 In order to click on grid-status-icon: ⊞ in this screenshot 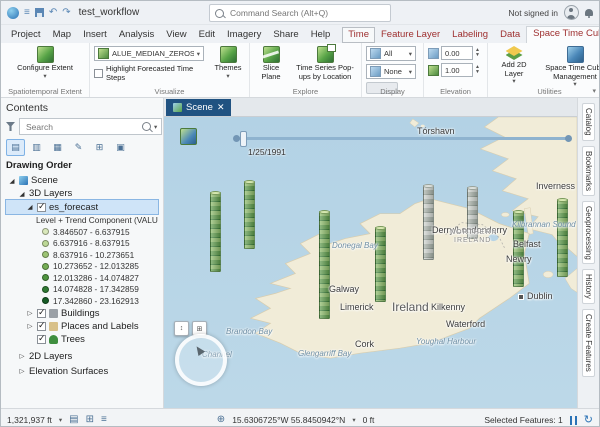, I will do `click(90, 420)`.